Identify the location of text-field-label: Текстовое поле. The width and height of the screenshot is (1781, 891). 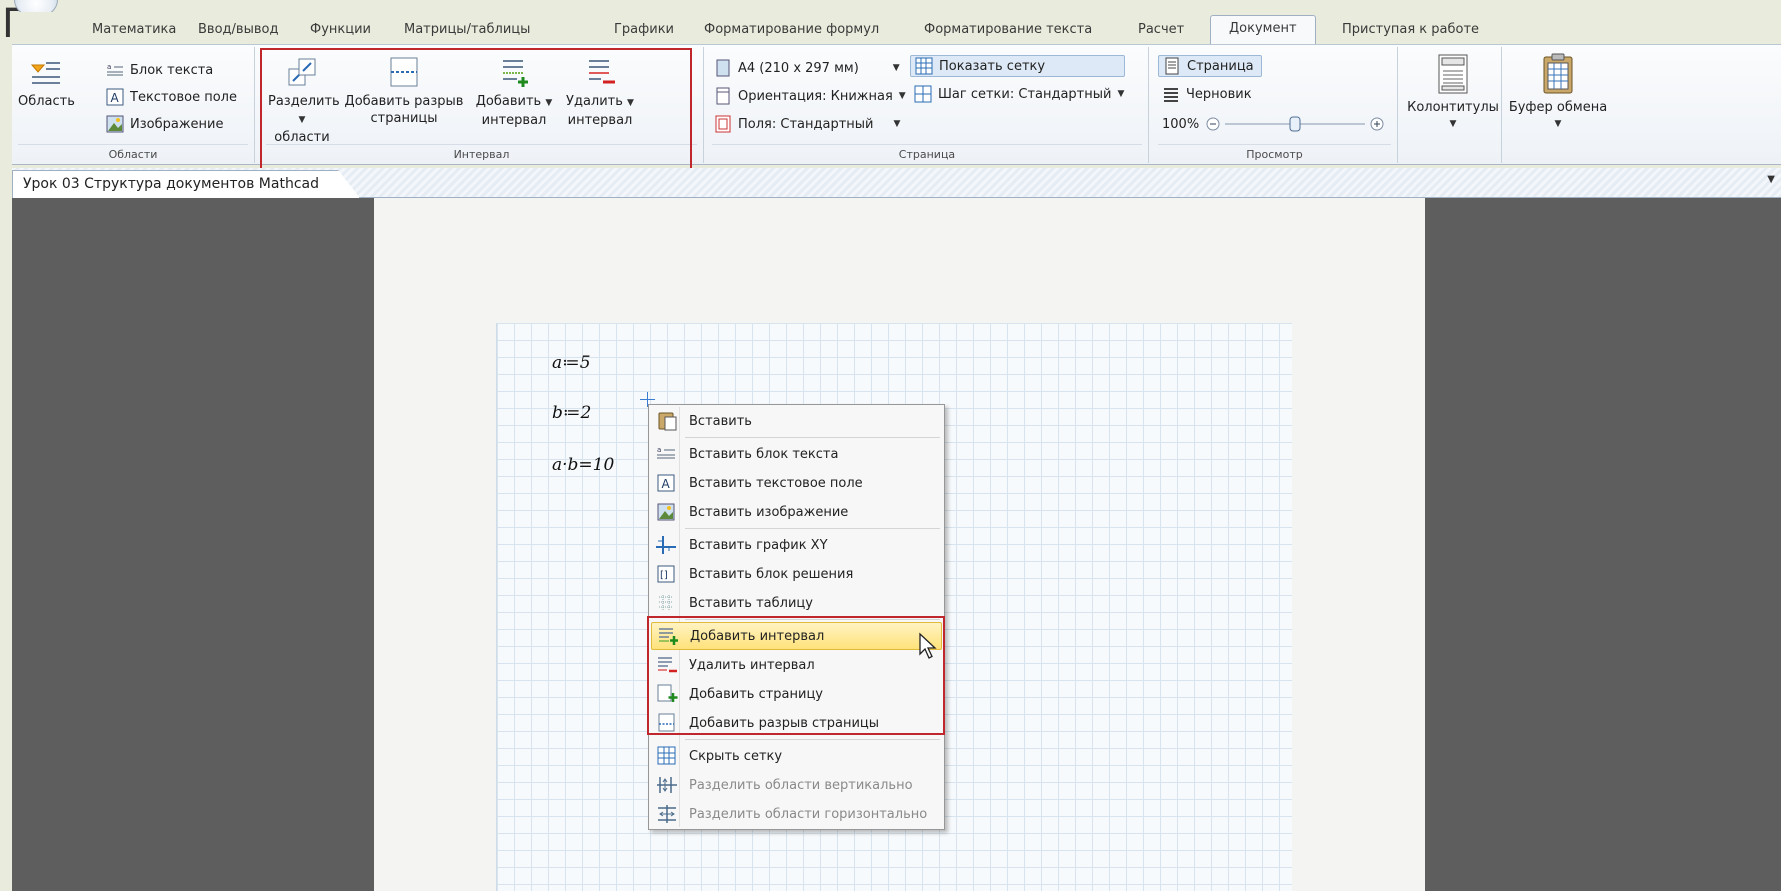
(183, 97).